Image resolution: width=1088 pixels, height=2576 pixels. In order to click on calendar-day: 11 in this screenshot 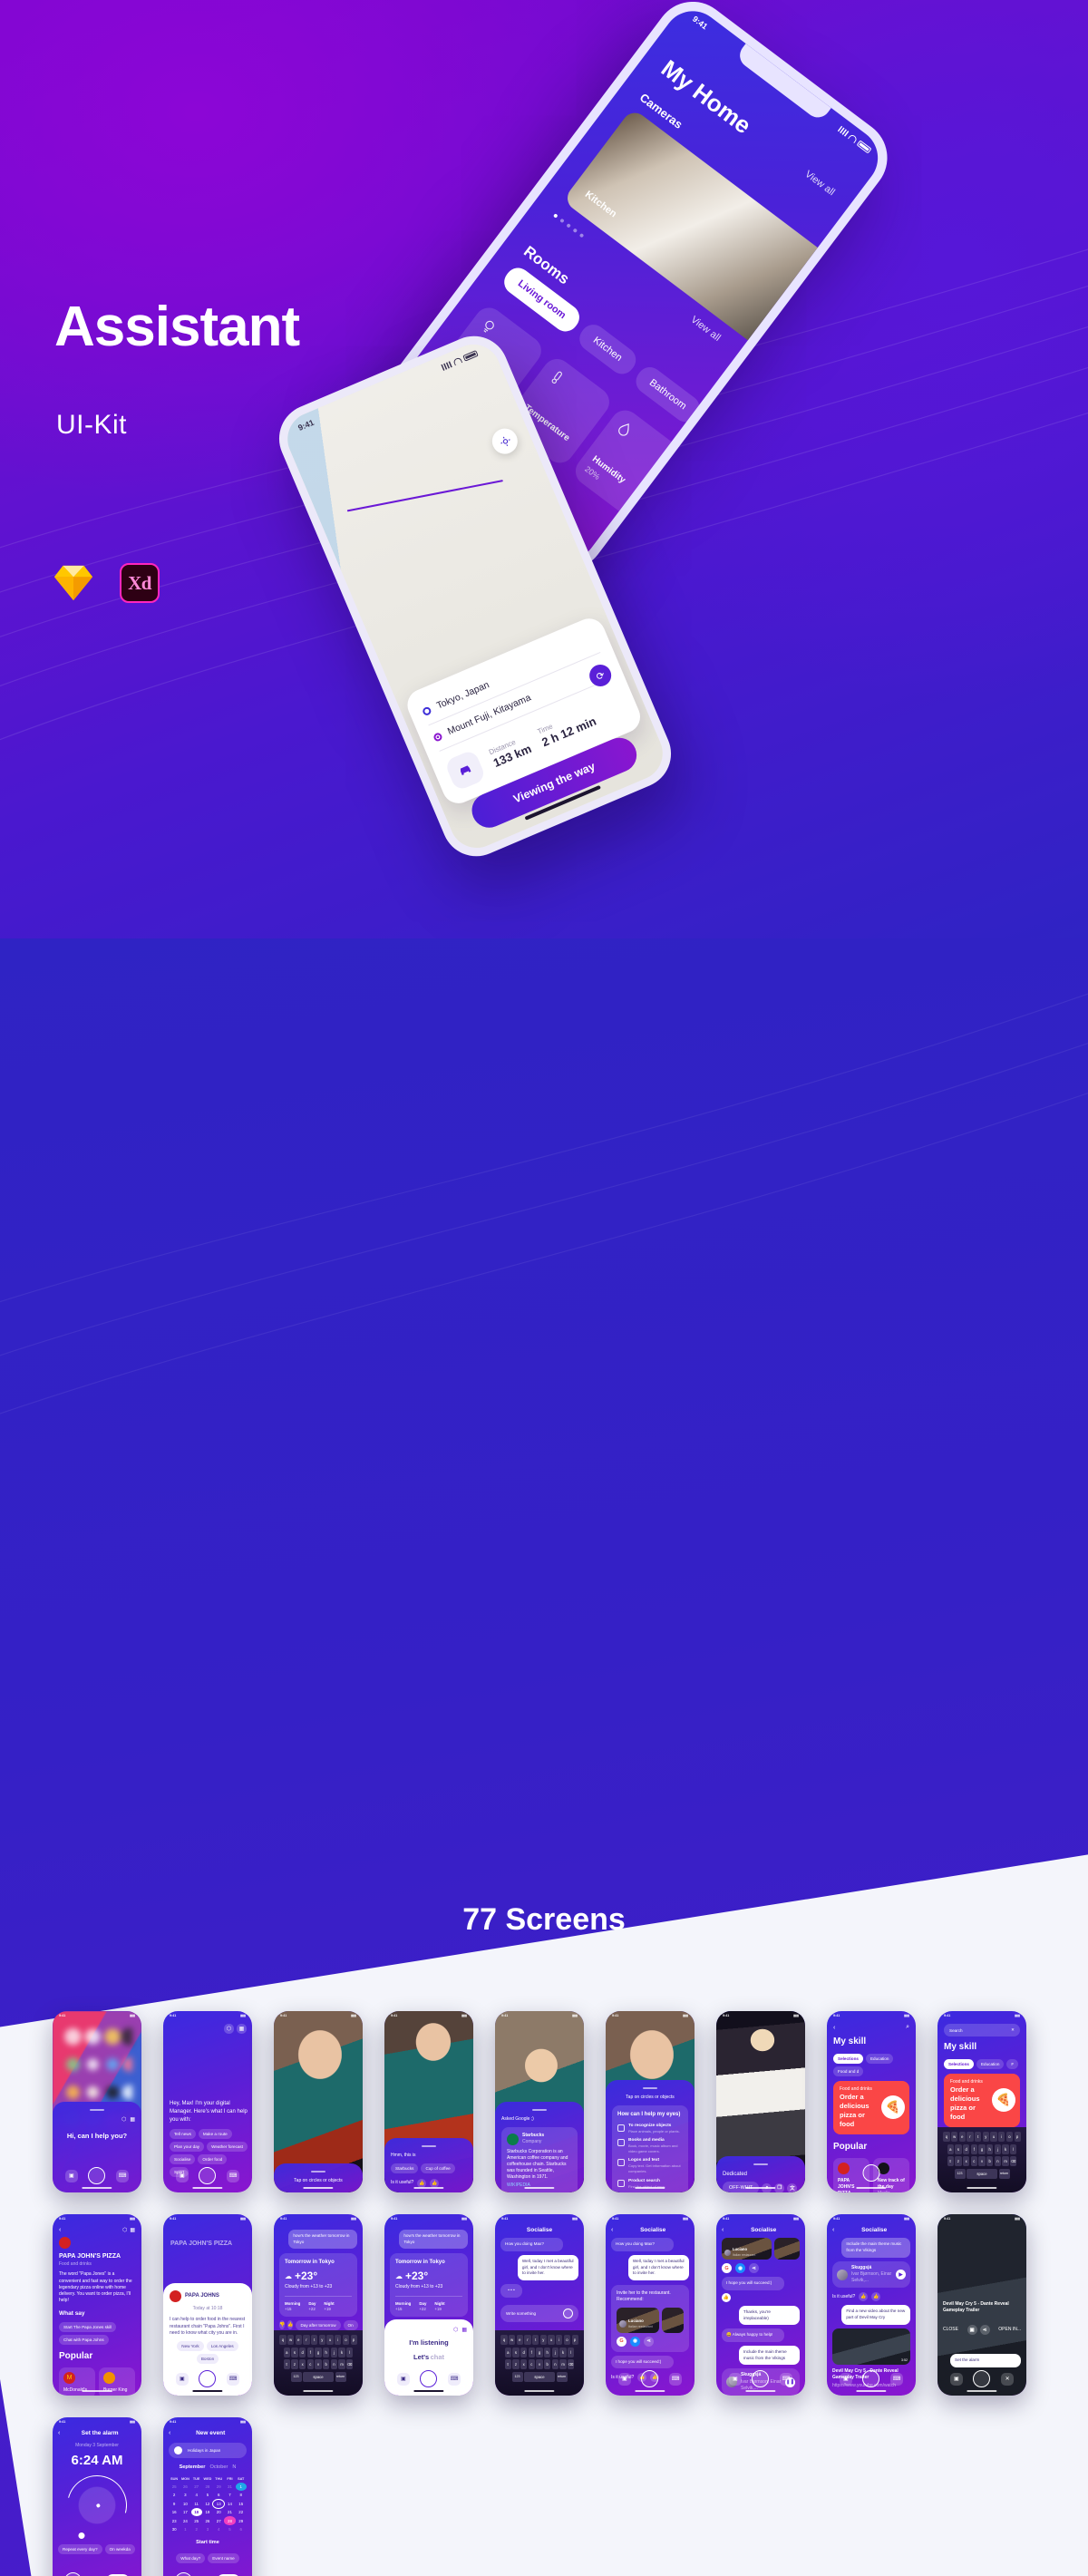, I will do `click(196, 2504)`.